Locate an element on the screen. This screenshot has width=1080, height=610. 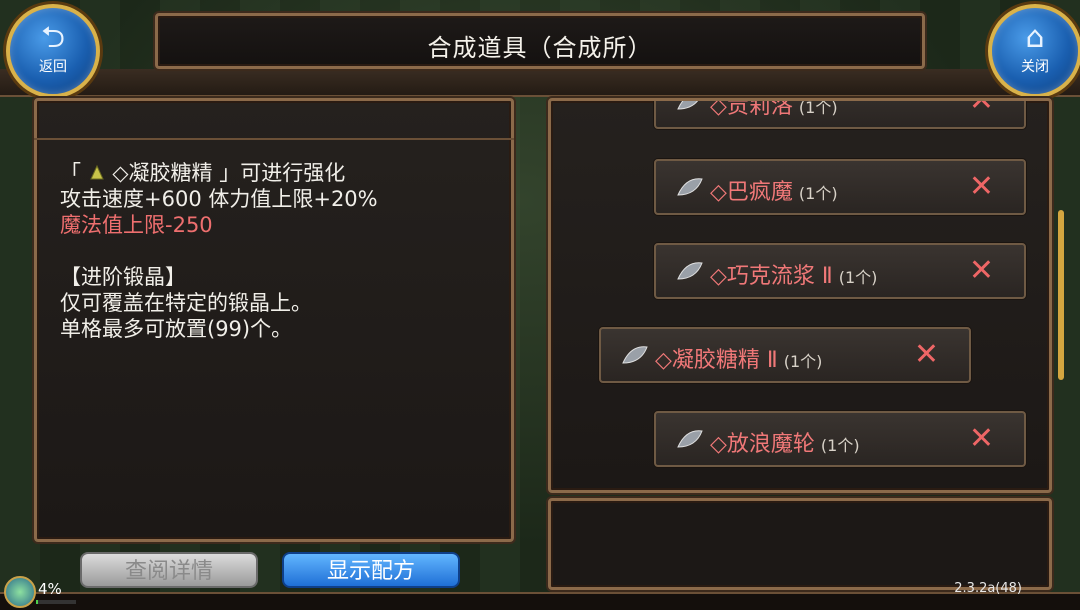
version-label: 2.3.2a(48) is located at coordinates (988, 588).